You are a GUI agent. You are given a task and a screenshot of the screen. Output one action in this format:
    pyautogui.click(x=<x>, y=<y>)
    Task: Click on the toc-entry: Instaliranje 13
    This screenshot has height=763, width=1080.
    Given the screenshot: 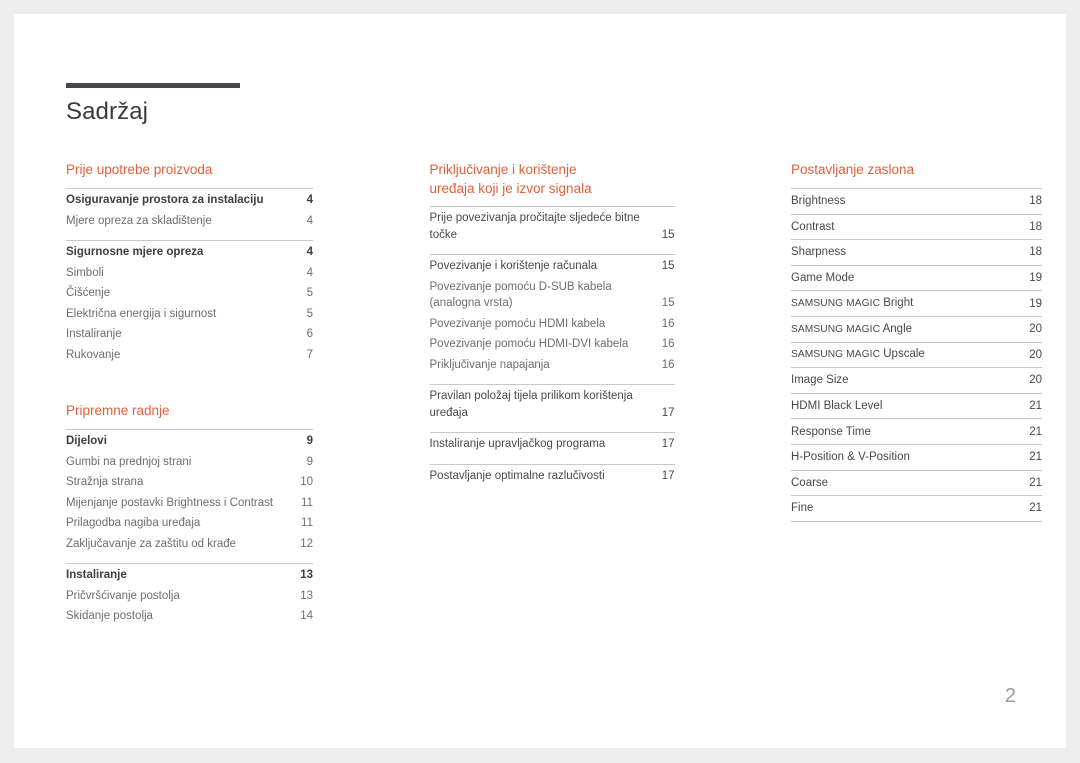 What is the action you would take?
    pyautogui.click(x=189, y=575)
    